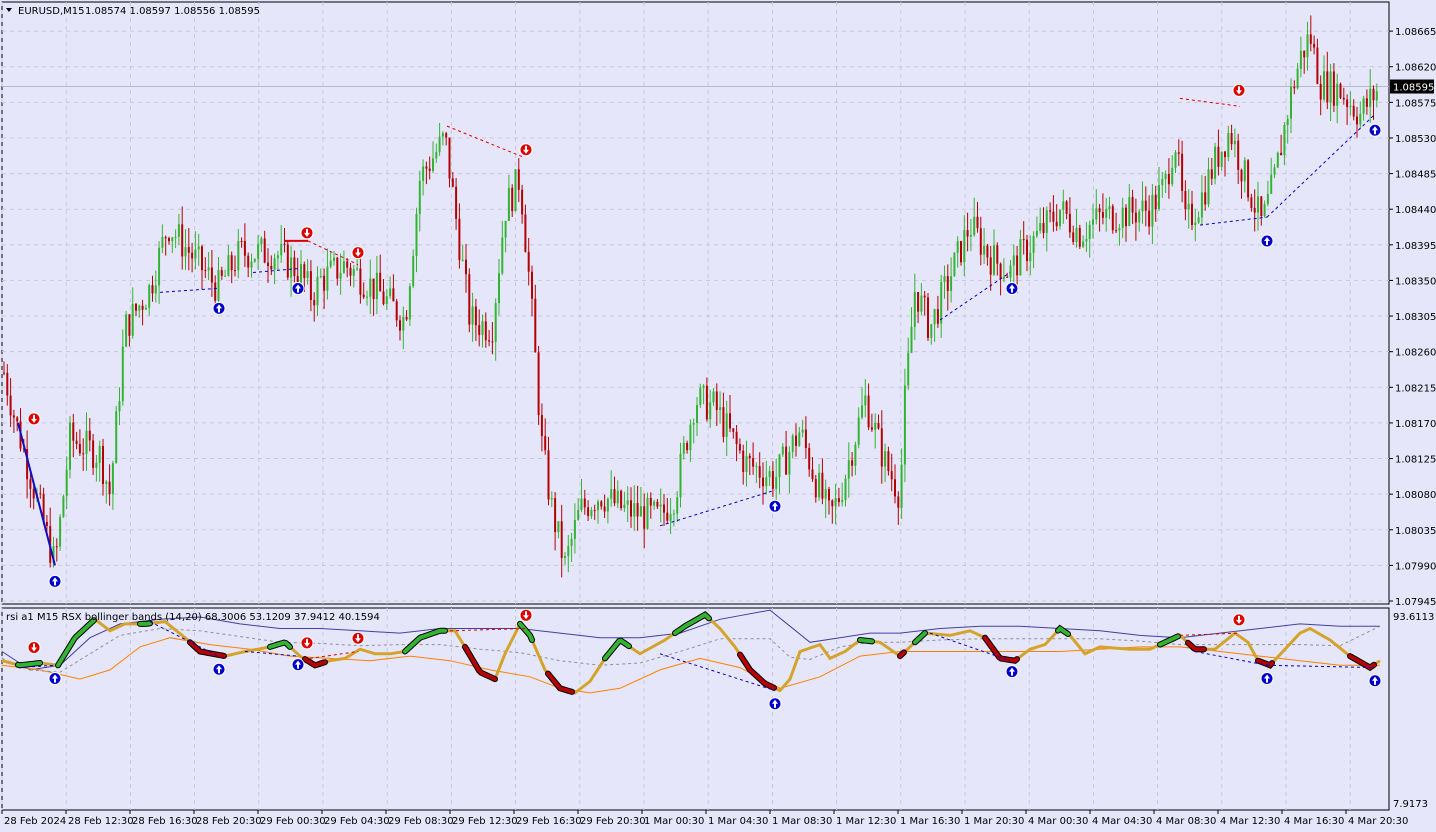 The height and width of the screenshot is (832, 1436). What do you see at coordinates (866, 821) in the screenshot?
I see `time-tick-label: 1 Mar 12:30` at bounding box center [866, 821].